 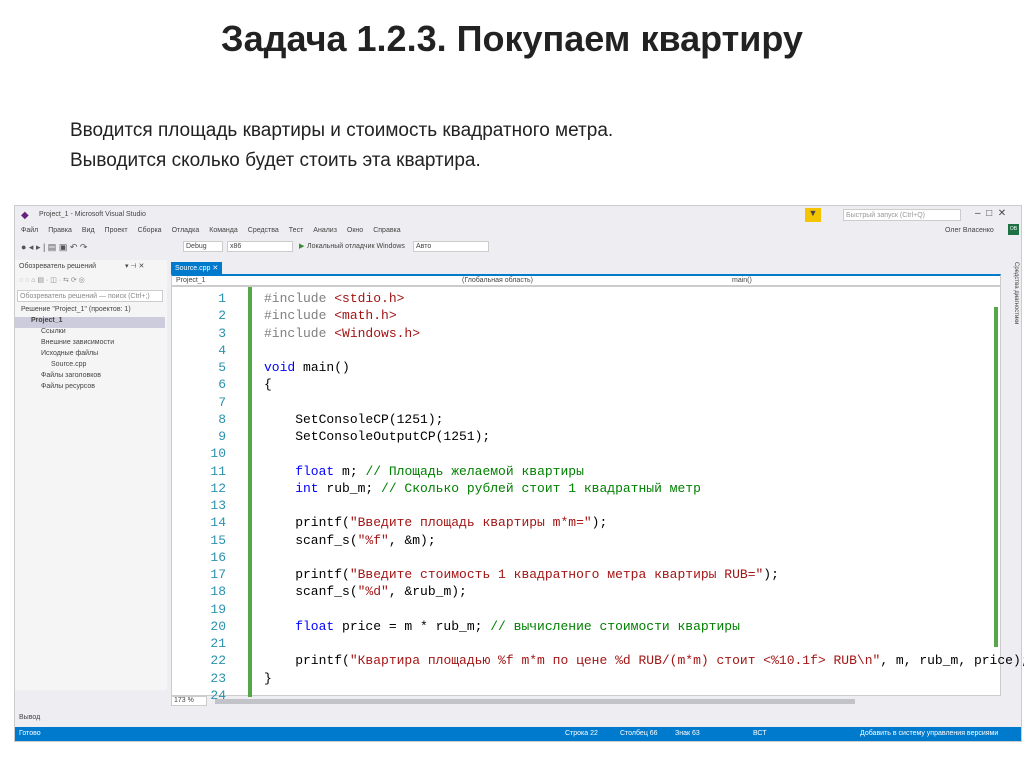 I want to click on avatar: ОВ, so click(x=1013, y=229).